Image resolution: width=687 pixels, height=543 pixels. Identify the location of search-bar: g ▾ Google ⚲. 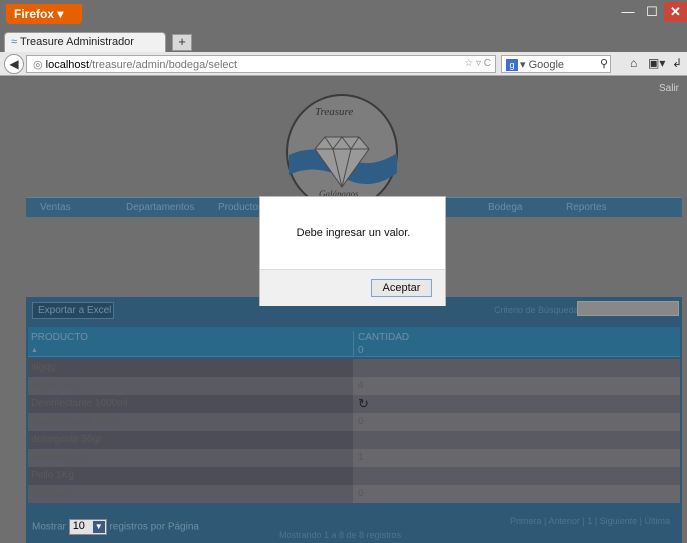
(556, 64).